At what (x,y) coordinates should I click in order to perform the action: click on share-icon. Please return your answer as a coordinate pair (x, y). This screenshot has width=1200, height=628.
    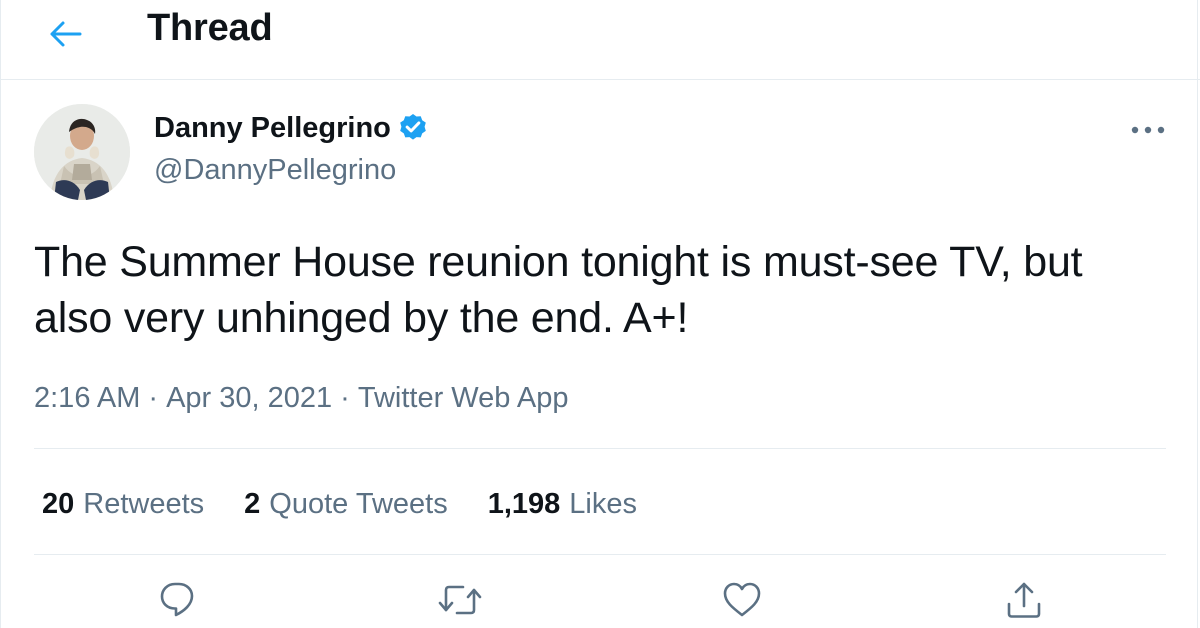
    Looking at the image, I should click on (1024, 600).